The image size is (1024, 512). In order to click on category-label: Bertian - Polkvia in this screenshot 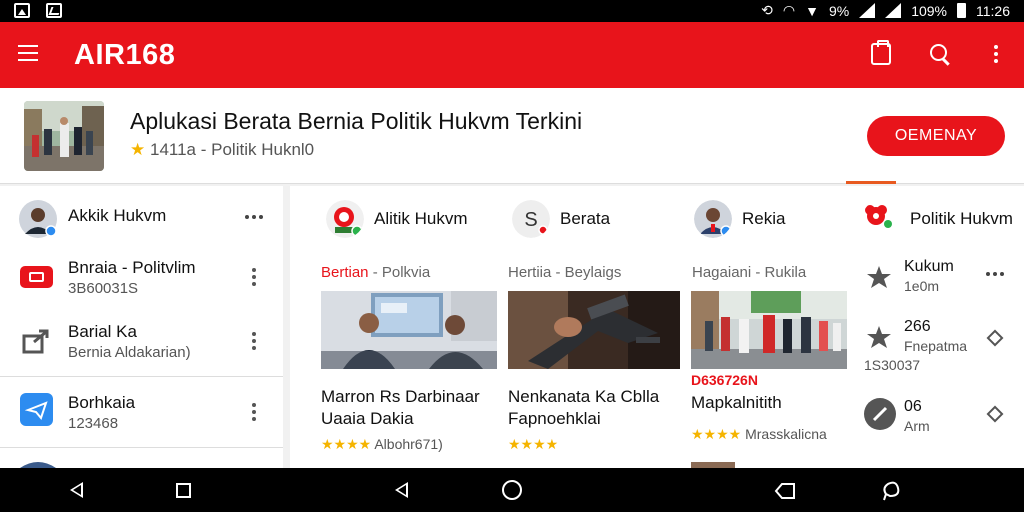, I will do `click(375, 272)`.